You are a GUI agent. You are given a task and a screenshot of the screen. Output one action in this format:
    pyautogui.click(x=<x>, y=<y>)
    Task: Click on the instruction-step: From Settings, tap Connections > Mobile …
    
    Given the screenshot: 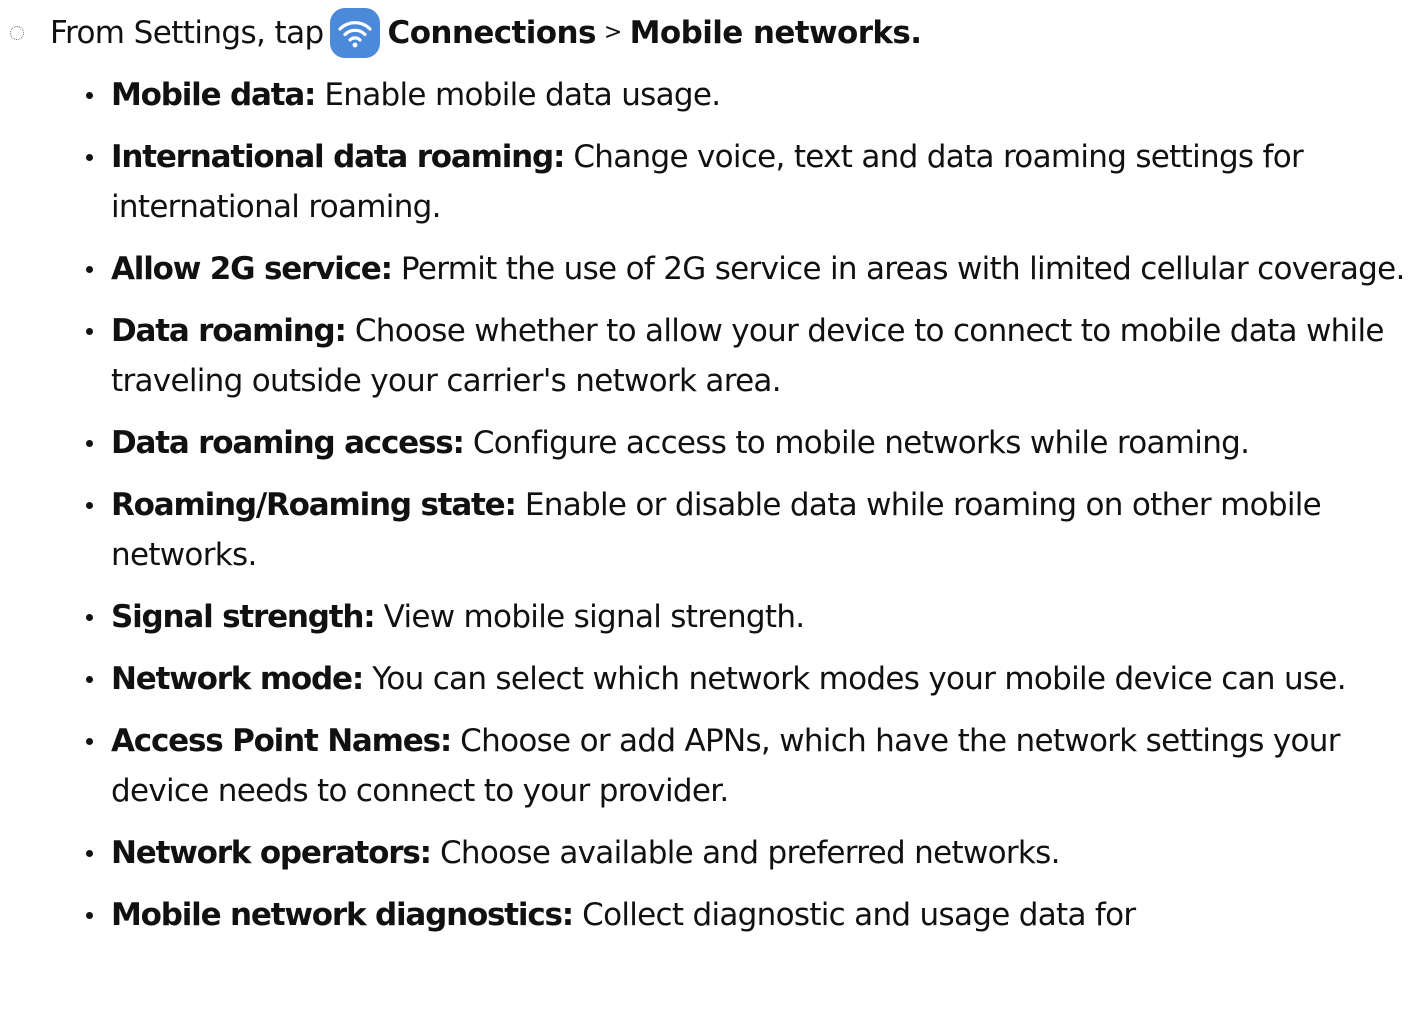 What is the action you would take?
    pyautogui.click(x=466, y=33)
    